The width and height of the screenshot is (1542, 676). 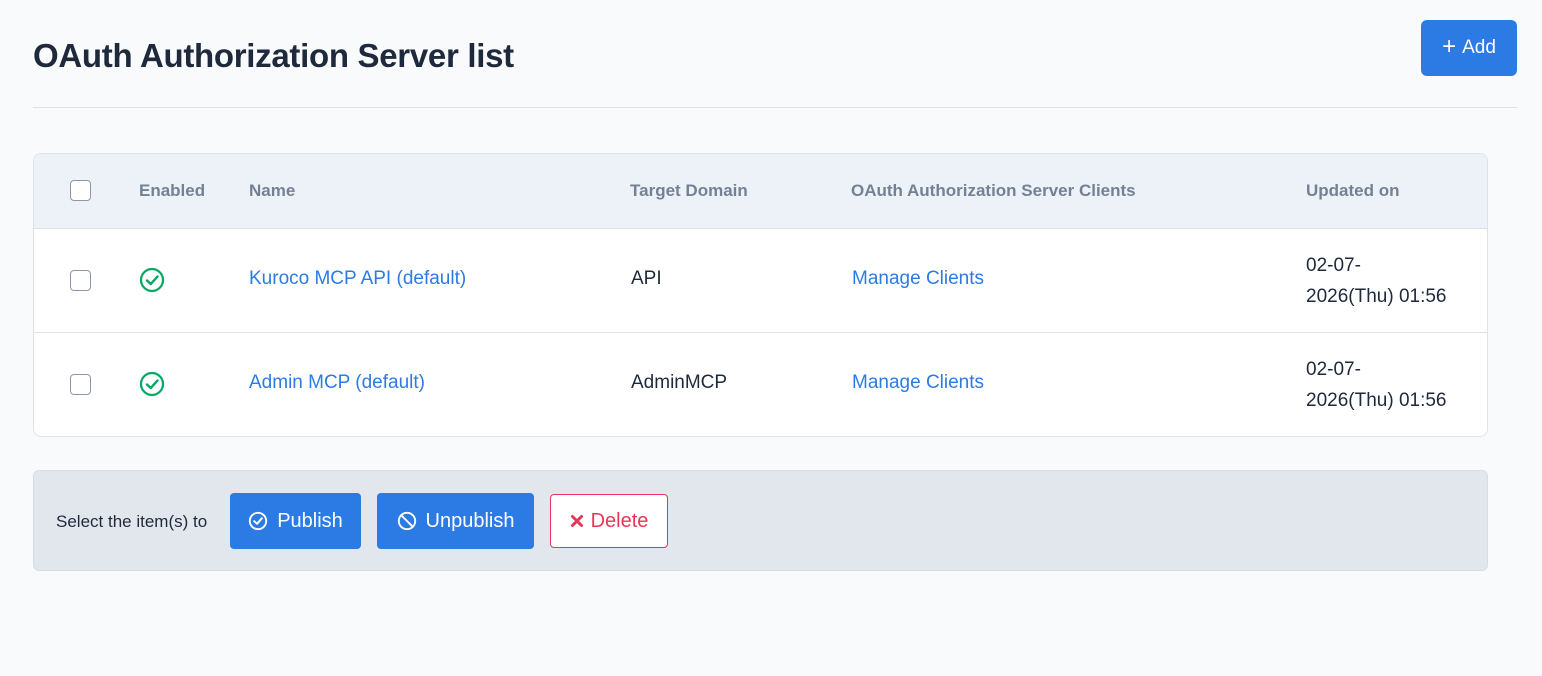 I want to click on unpublish-button-label: Unpublish, so click(x=470, y=520).